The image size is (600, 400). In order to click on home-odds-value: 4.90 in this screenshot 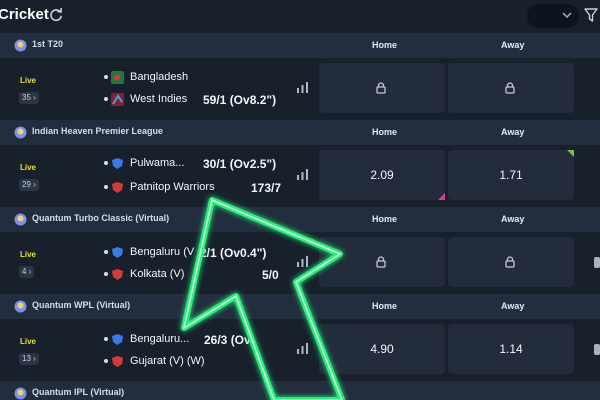, I will do `click(382, 349)`.